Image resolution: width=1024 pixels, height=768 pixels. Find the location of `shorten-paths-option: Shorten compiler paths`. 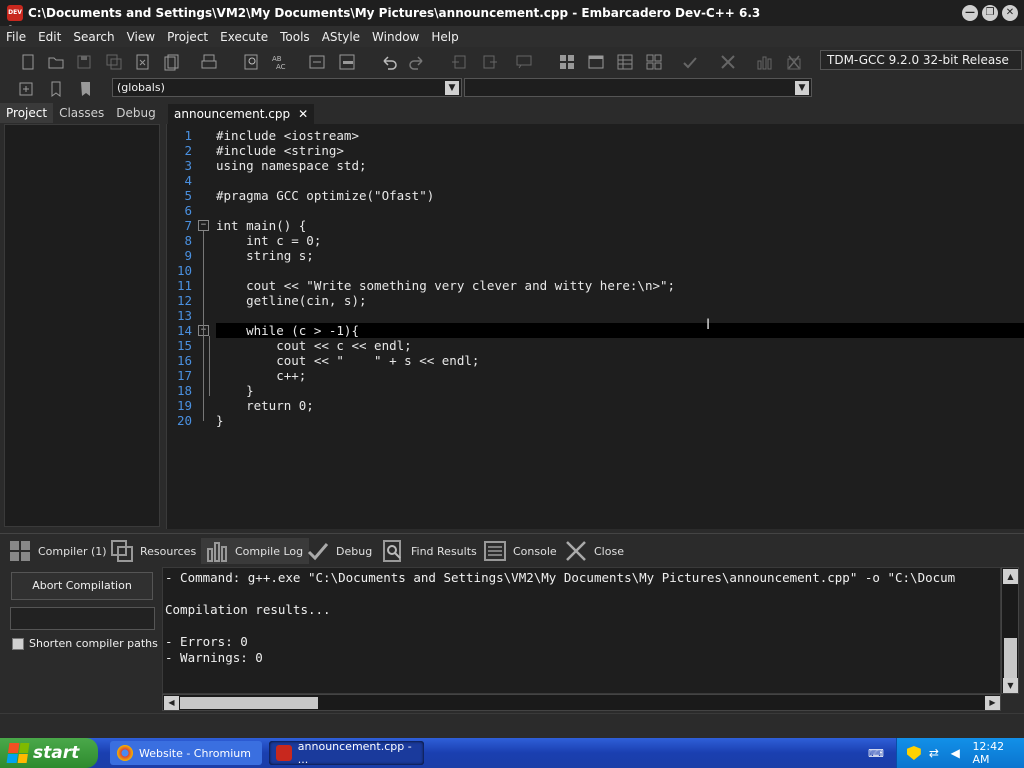

shorten-paths-option: Shorten compiler paths is located at coordinates (85, 643).